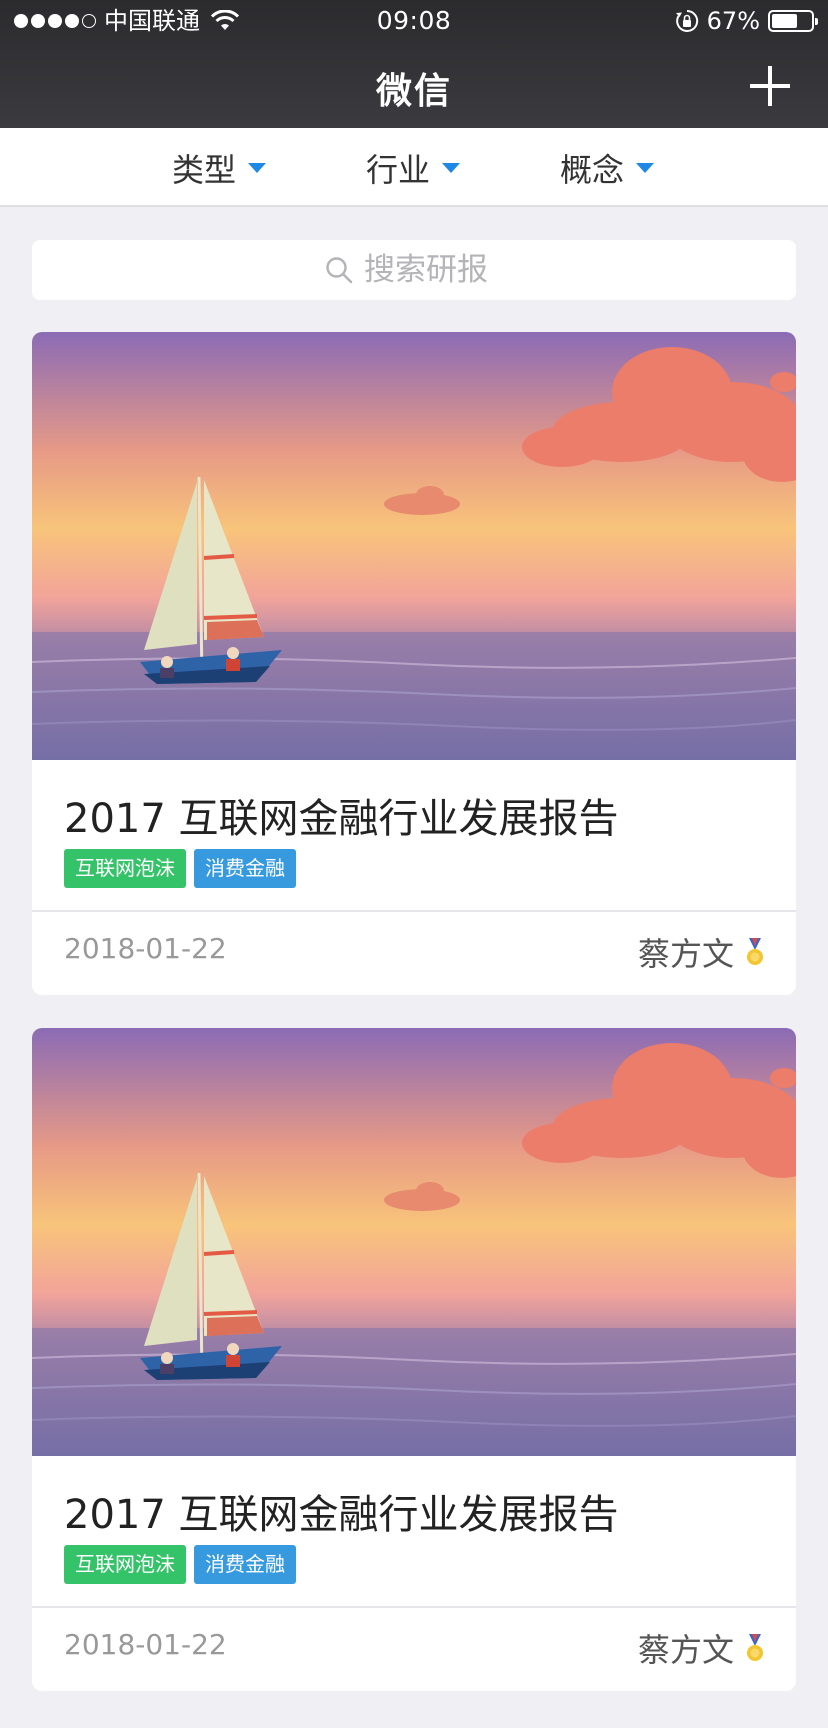  Describe the element at coordinates (398, 169) in the screenshot. I see `filter-industry-label: 行业` at that location.